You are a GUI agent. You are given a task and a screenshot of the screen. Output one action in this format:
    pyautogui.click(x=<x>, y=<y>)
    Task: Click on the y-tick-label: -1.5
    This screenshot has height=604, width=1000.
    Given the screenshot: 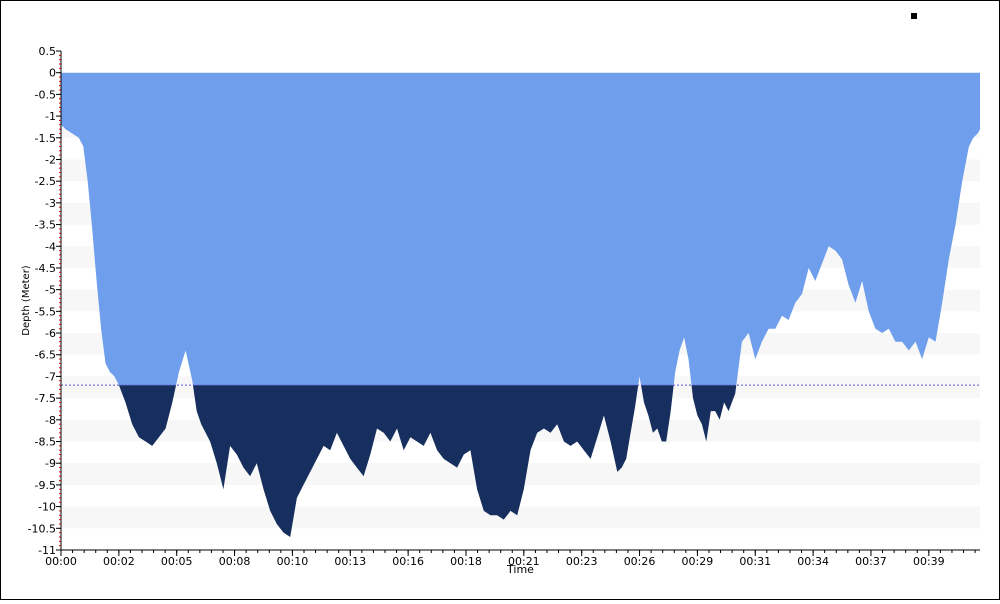 What is the action you would take?
    pyautogui.click(x=45, y=138)
    